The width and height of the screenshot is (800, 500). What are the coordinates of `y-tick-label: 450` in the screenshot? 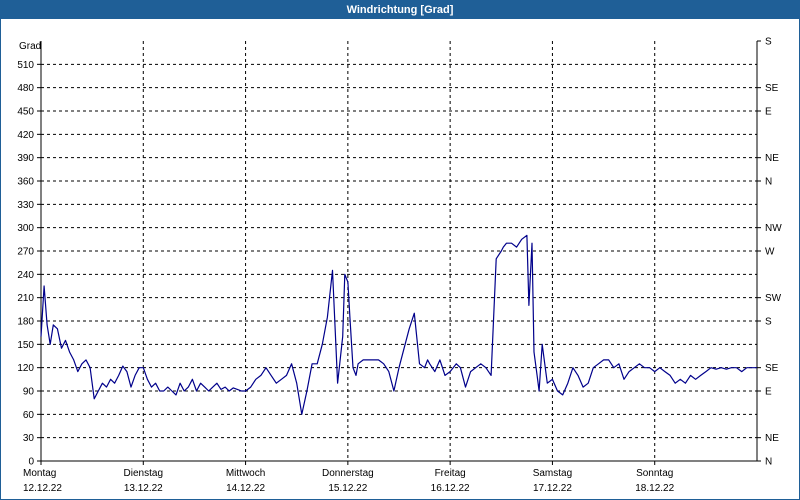 It's located at (25, 112).